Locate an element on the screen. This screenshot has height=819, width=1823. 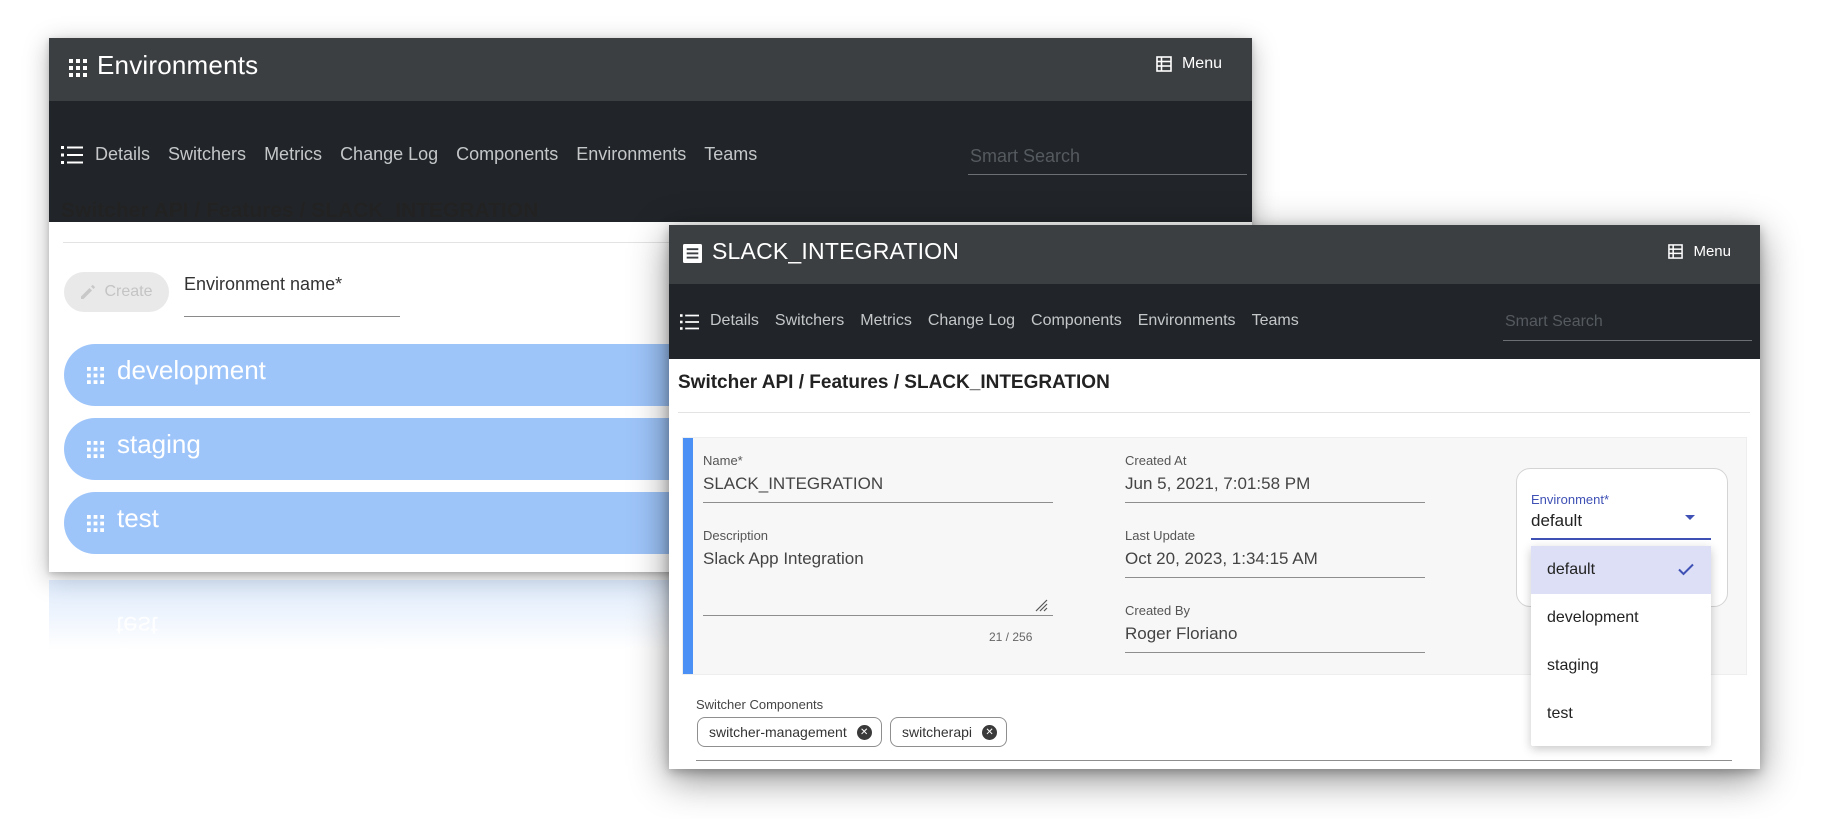
char-count: 21 / 256 is located at coordinates (1011, 637).